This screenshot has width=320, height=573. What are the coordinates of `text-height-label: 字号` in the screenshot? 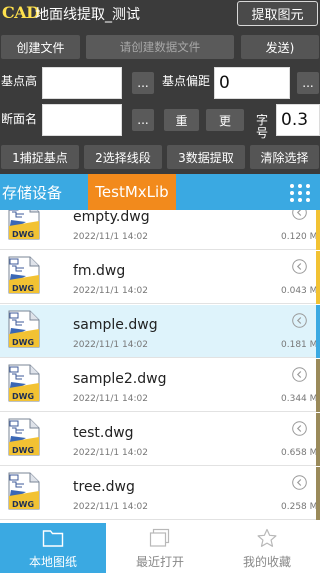 It's located at (261, 127).